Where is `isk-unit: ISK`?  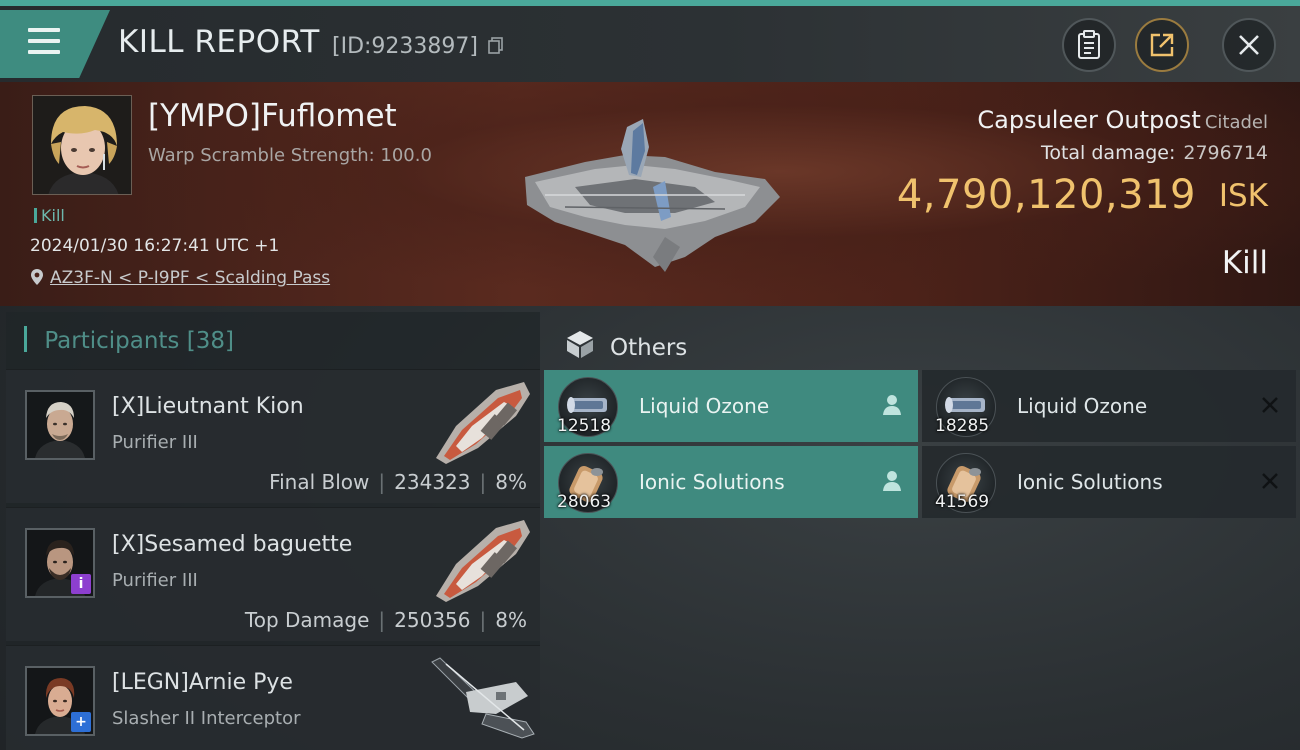 isk-unit: ISK is located at coordinates (1243, 196).